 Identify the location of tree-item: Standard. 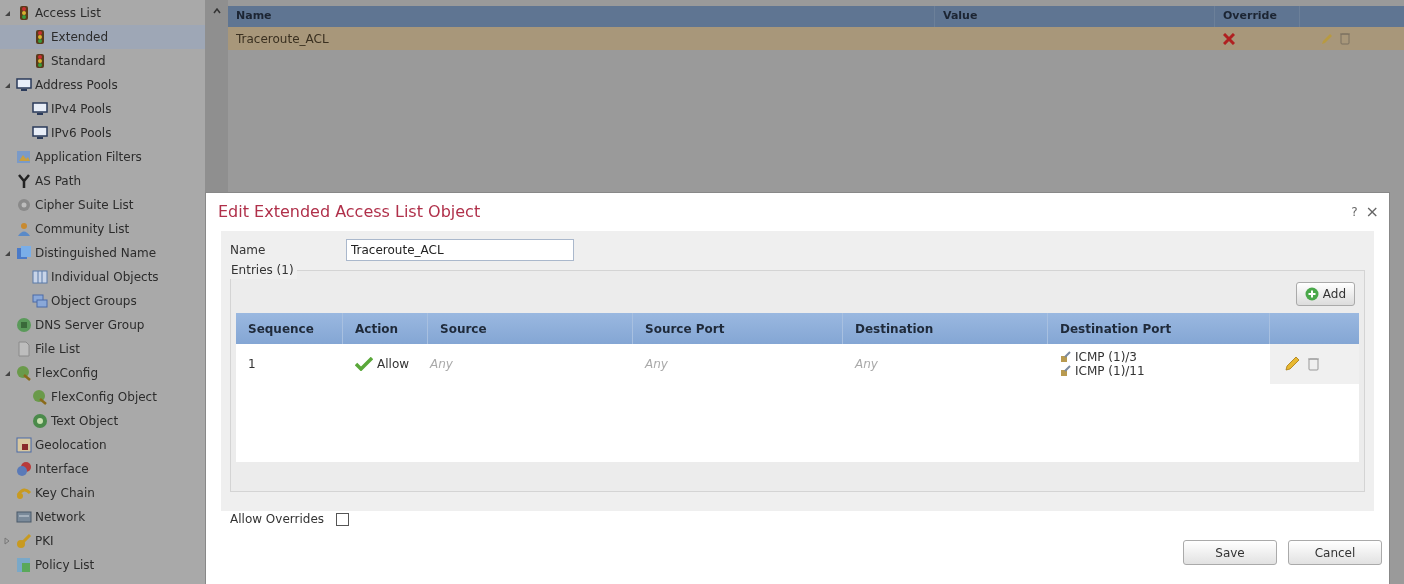
(102, 61).